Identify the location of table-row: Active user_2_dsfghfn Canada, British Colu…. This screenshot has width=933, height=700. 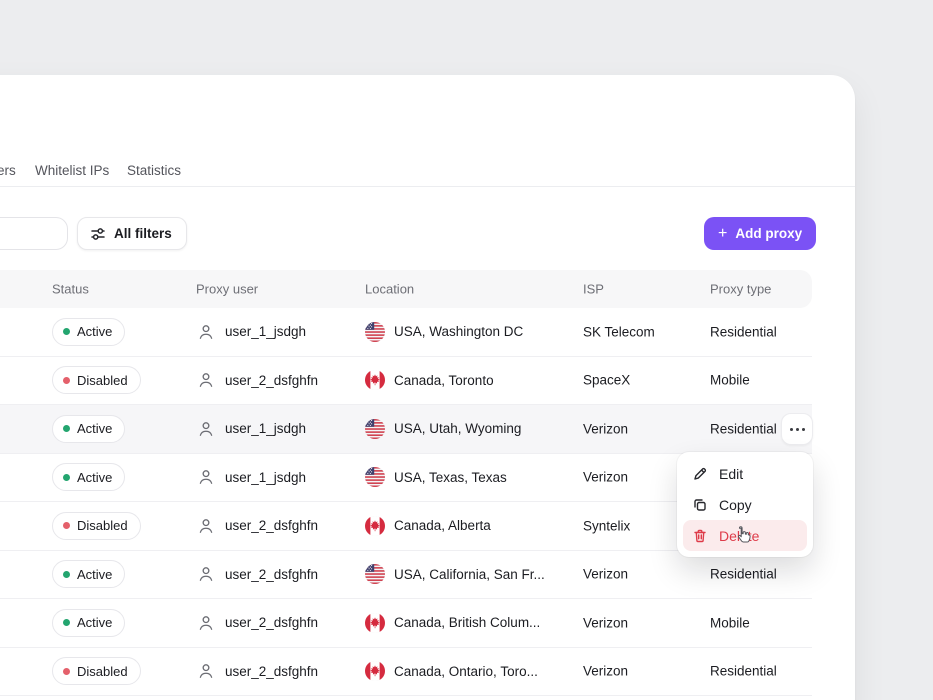
(406, 623).